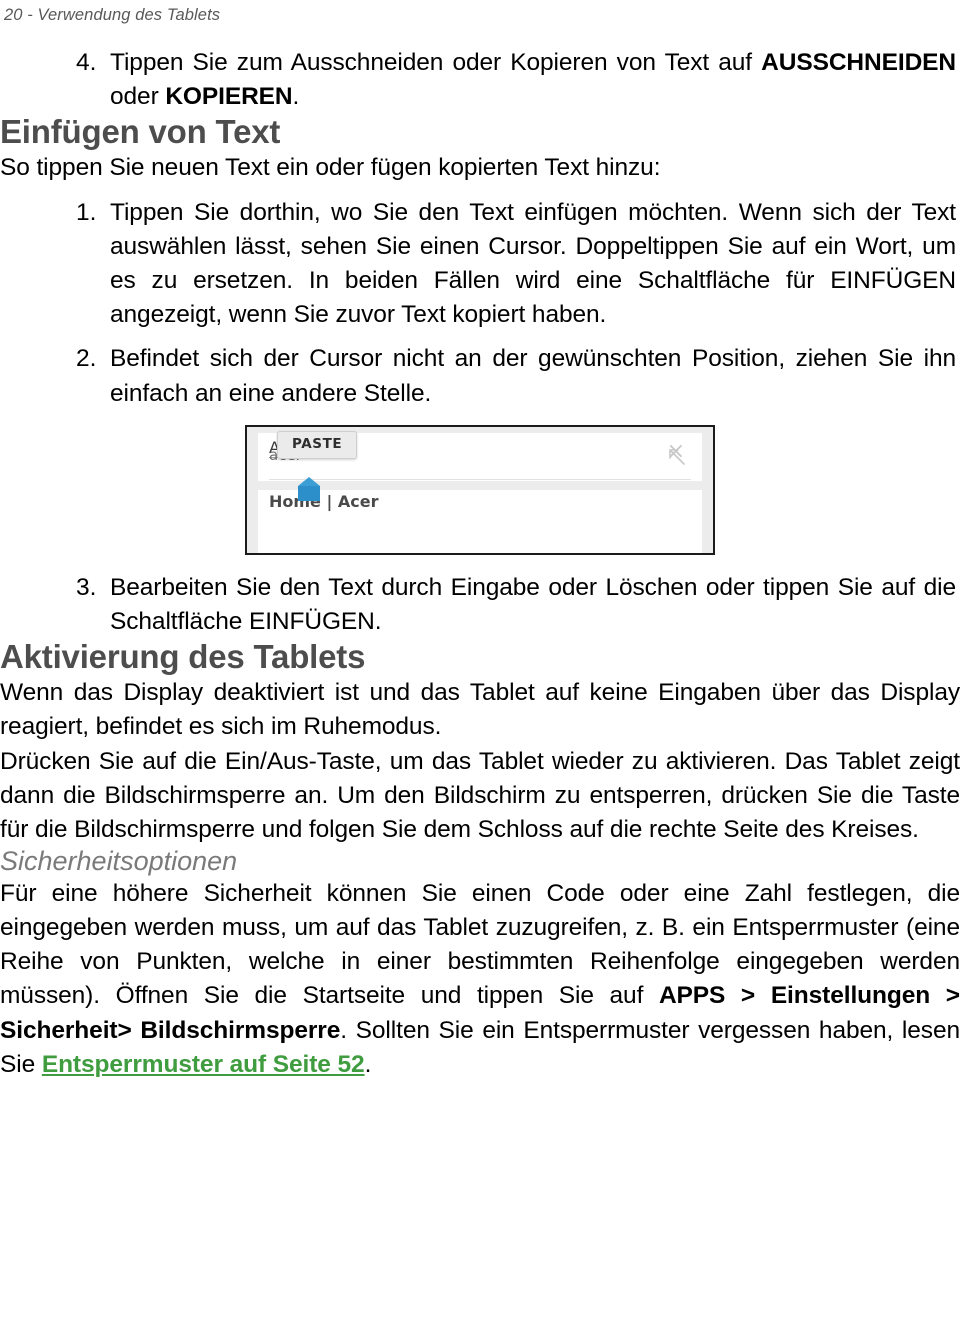  What do you see at coordinates (692, 996) in the screenshot?
I see `security-bold-apps: APPS` at bounding box center [692, 996].